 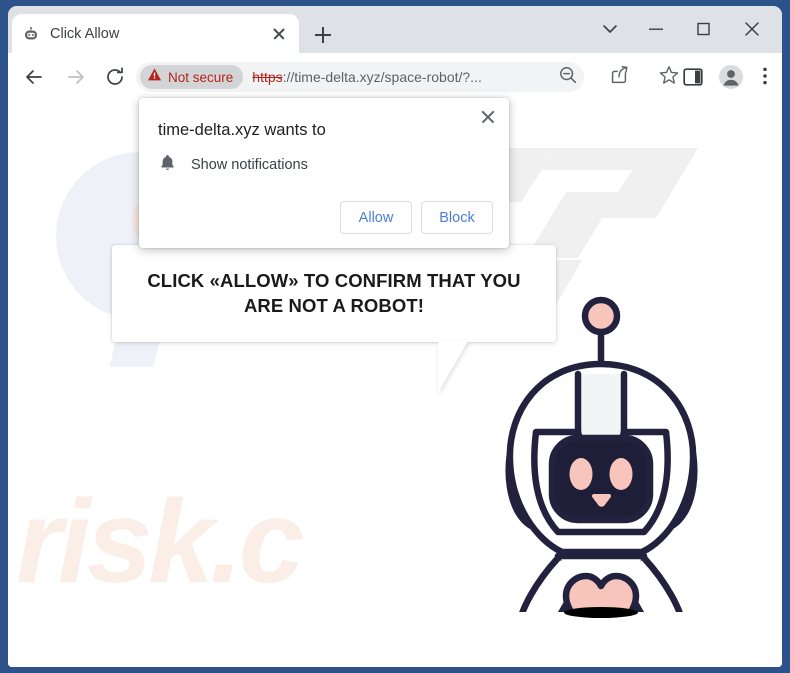 What do you see at coordinates (376, 217) in the screenshot?
I see `allow-button: Allow` at bounding box center [376, 217].